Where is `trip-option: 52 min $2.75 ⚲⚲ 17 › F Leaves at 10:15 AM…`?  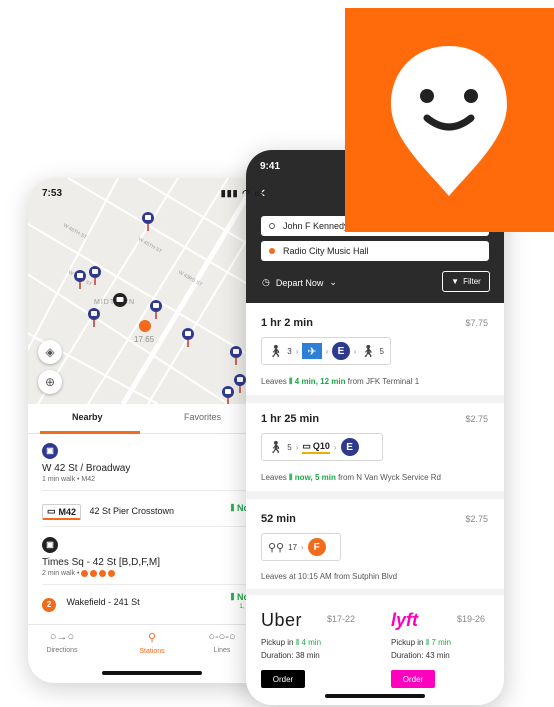 trip-option: 52 min $2.75 ⚲⚲ 17 › F Leaves at 10:15 AM… is located at coordinates (375, 544).